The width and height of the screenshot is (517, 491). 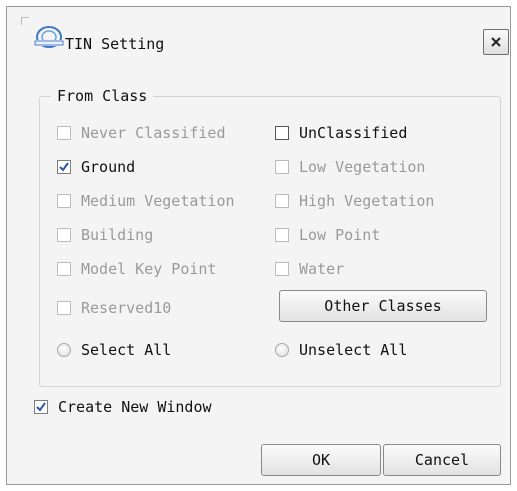 I want to click on checkbox-building: Building, so click(x=105, y=235).